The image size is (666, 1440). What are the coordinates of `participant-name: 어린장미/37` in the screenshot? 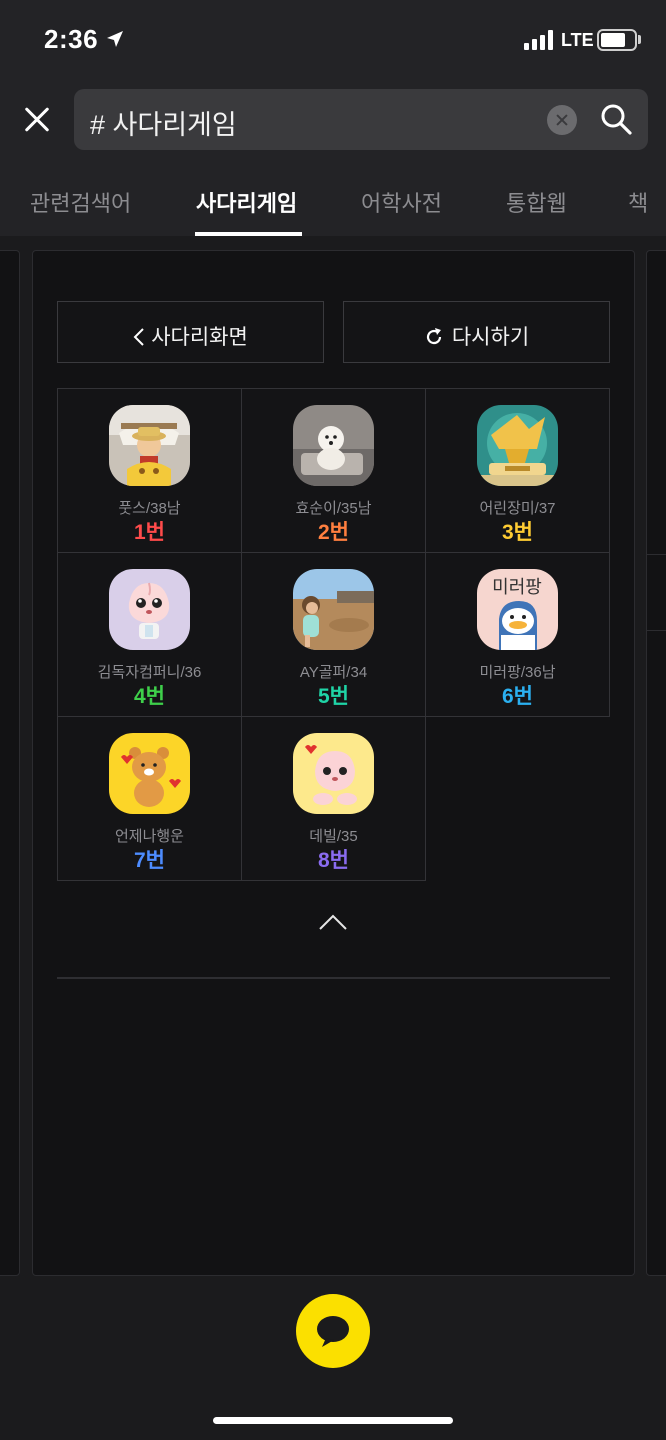 It's located at (517, 508).